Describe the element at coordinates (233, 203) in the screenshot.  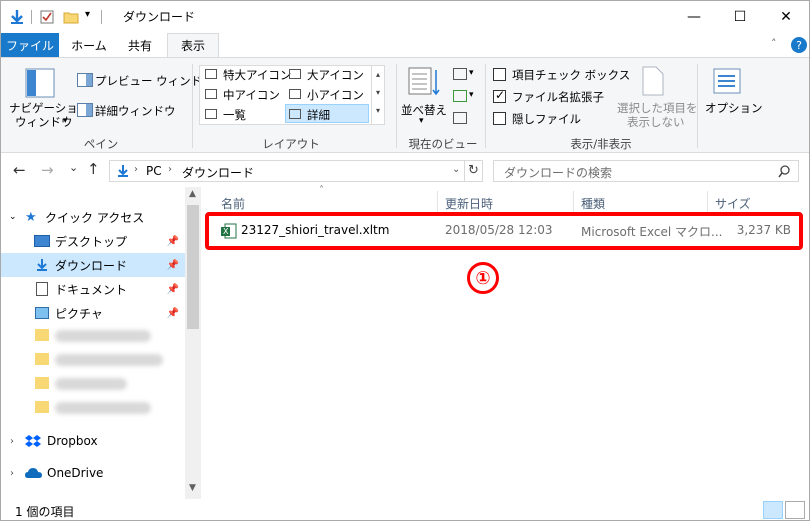
I see `column-name: 名前` at that location.